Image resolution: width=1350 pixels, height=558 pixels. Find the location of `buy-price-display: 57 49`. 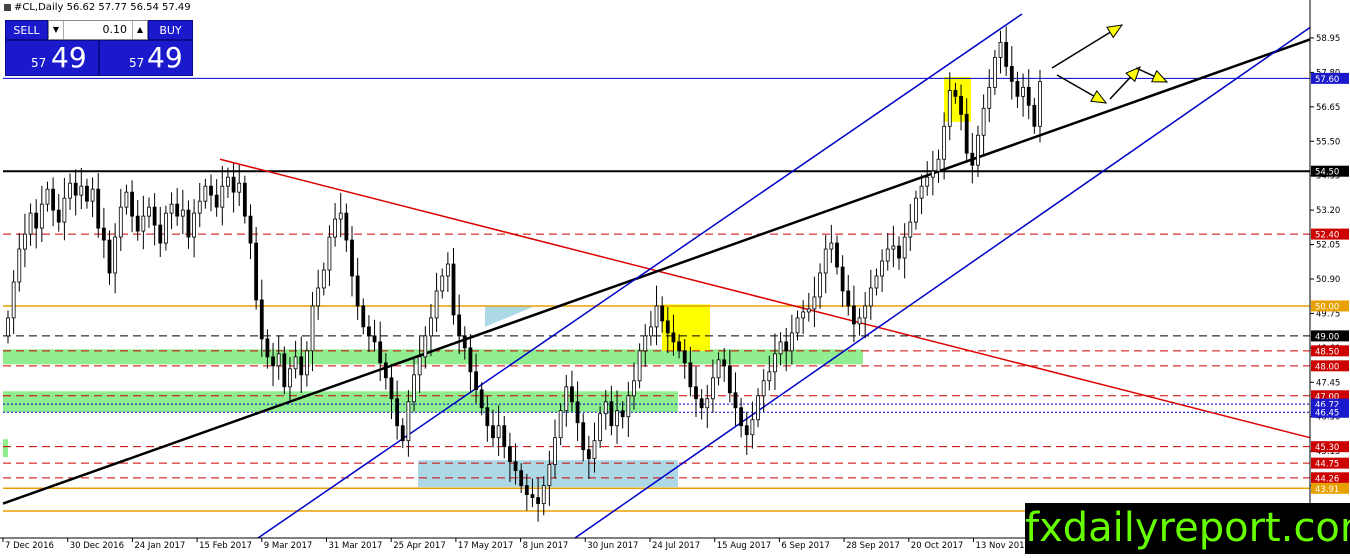

buy-price-display: 57 49 is located at coordinates (146, 58).